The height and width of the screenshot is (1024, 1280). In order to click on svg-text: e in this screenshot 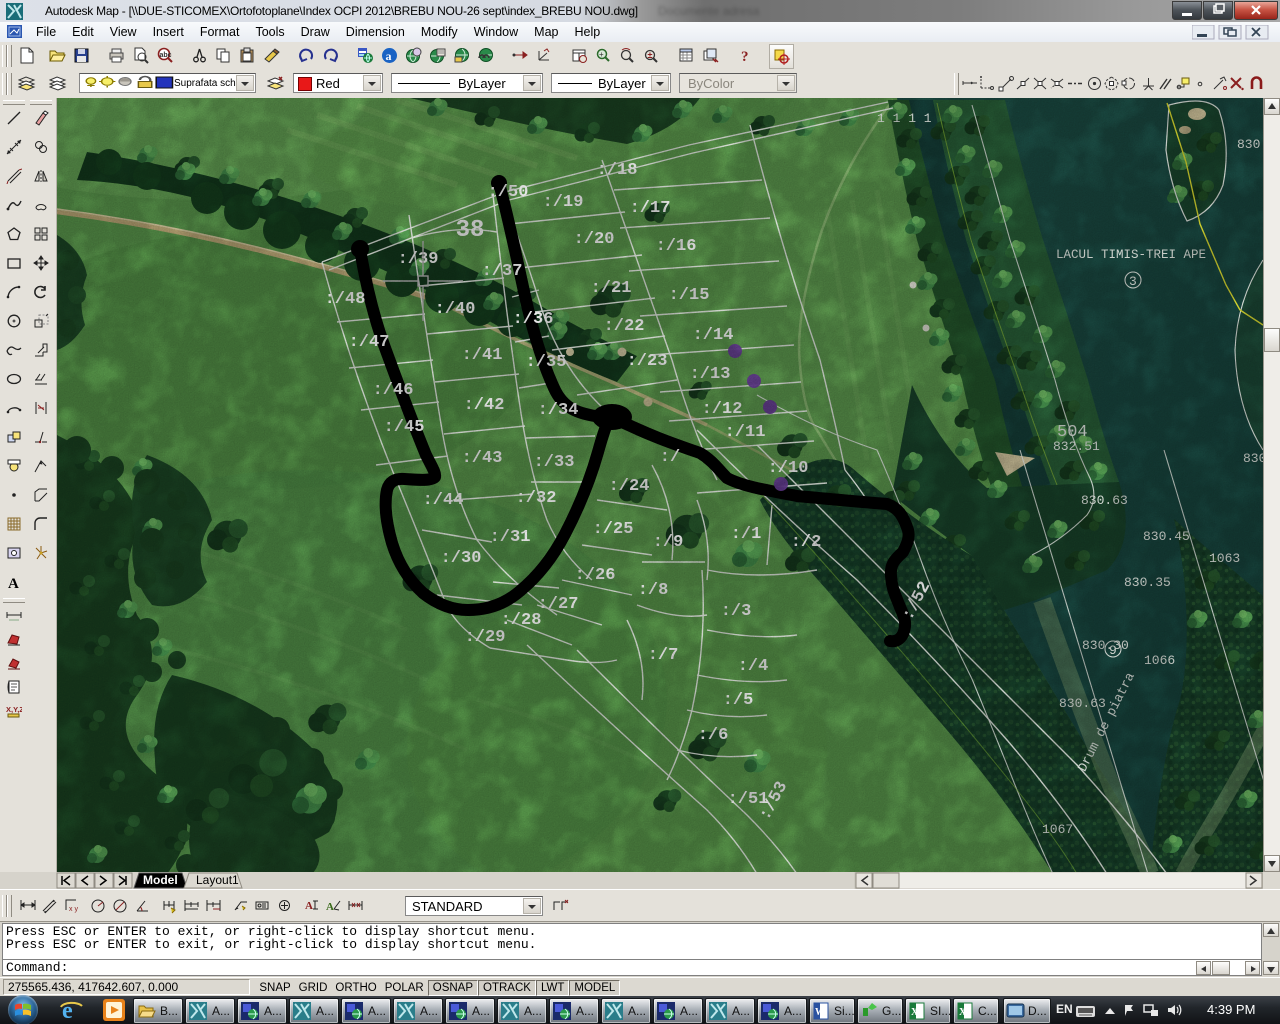, I will do `click(67, 1010)`.